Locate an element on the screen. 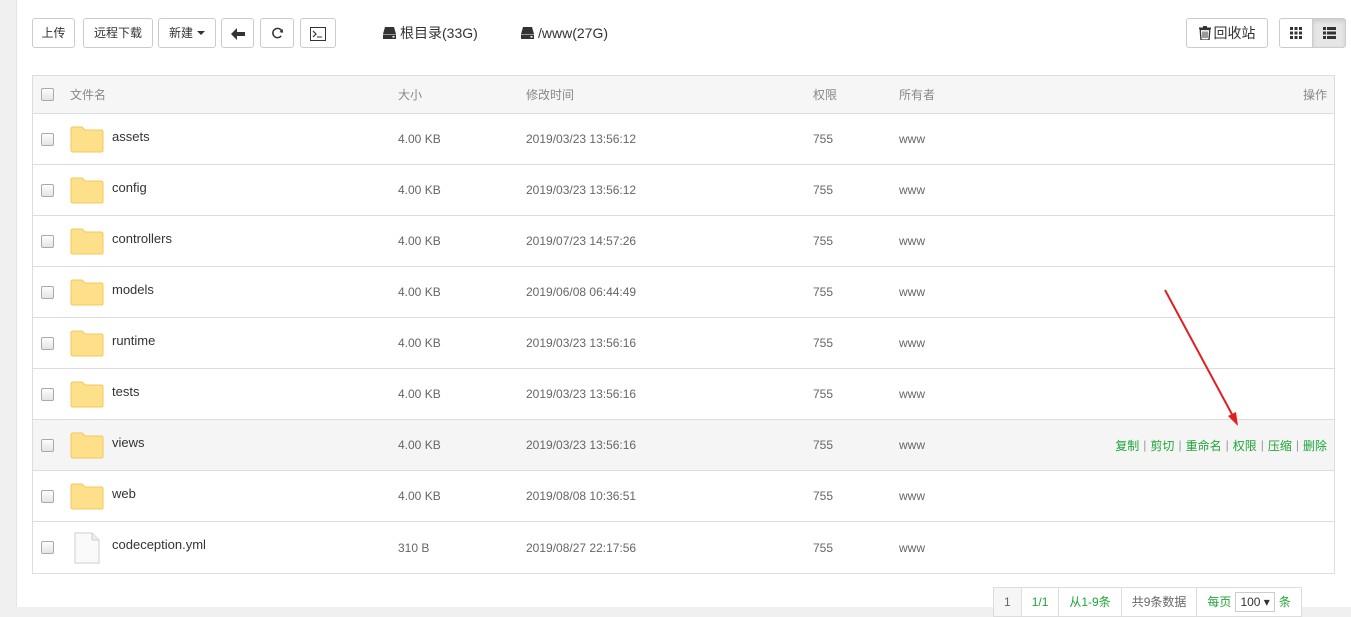  grid-view-button is located at coordinates (1296, 33).